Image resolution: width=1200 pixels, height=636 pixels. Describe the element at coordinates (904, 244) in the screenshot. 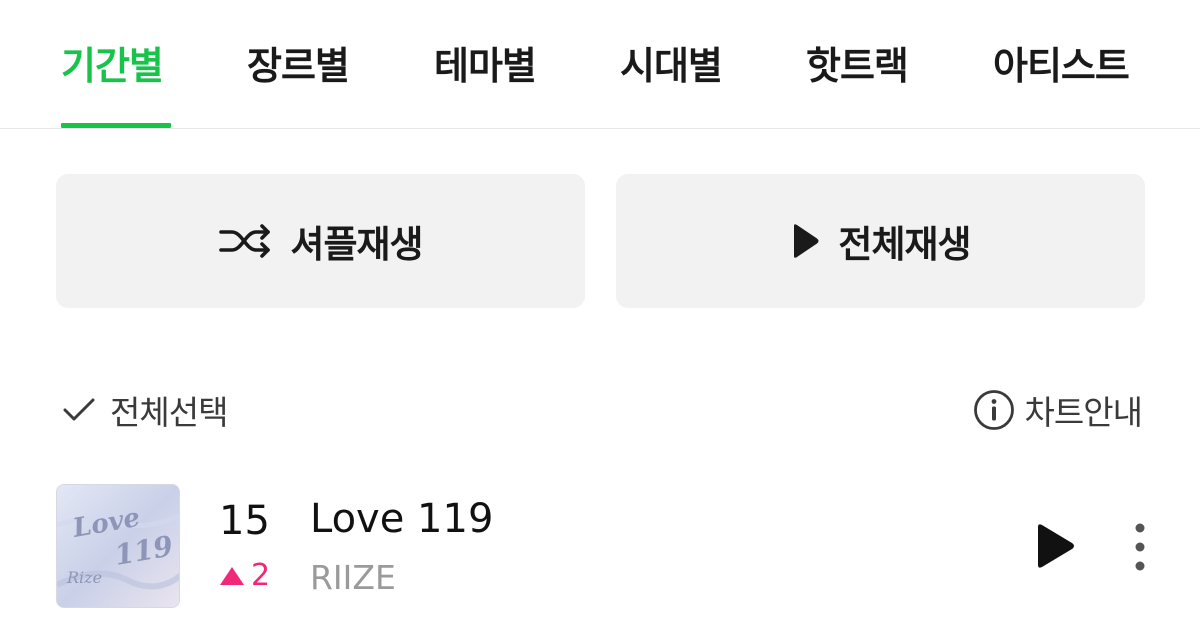

I see `play-all-label: 전체재생` at that location.